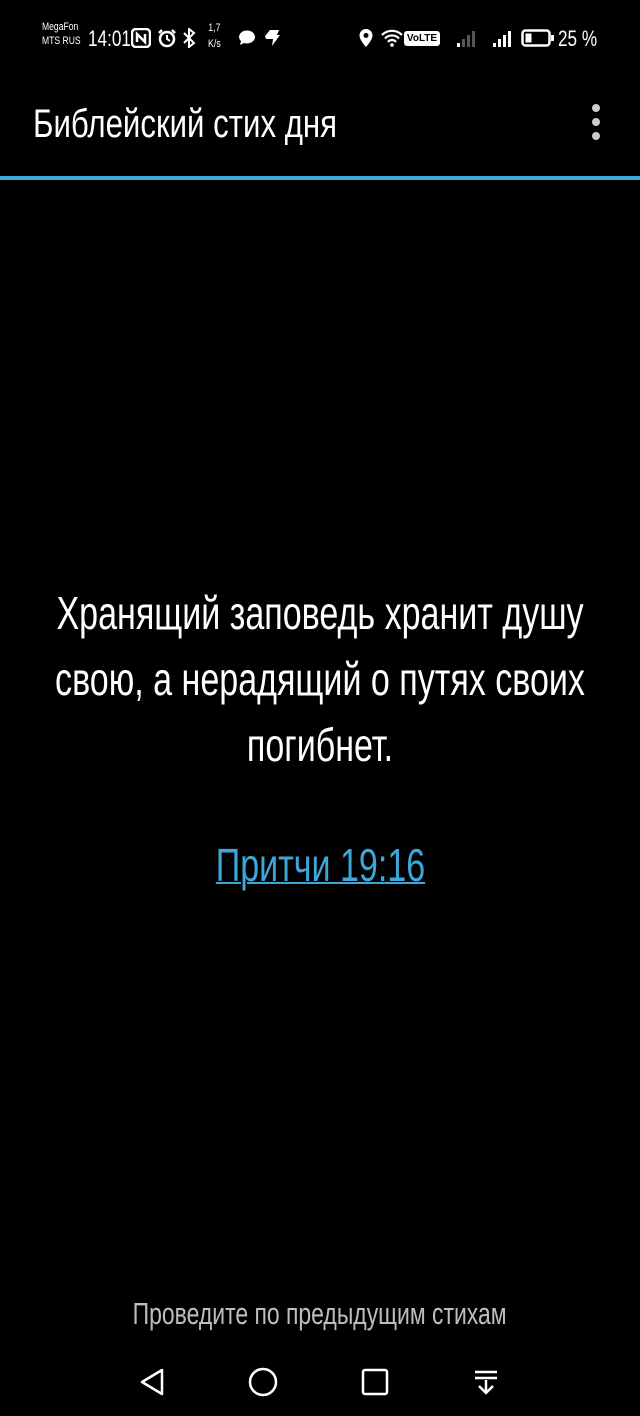  I want to click on swipe-hint-text: Проведите по предыдущим стихам, so click(320, 1313).